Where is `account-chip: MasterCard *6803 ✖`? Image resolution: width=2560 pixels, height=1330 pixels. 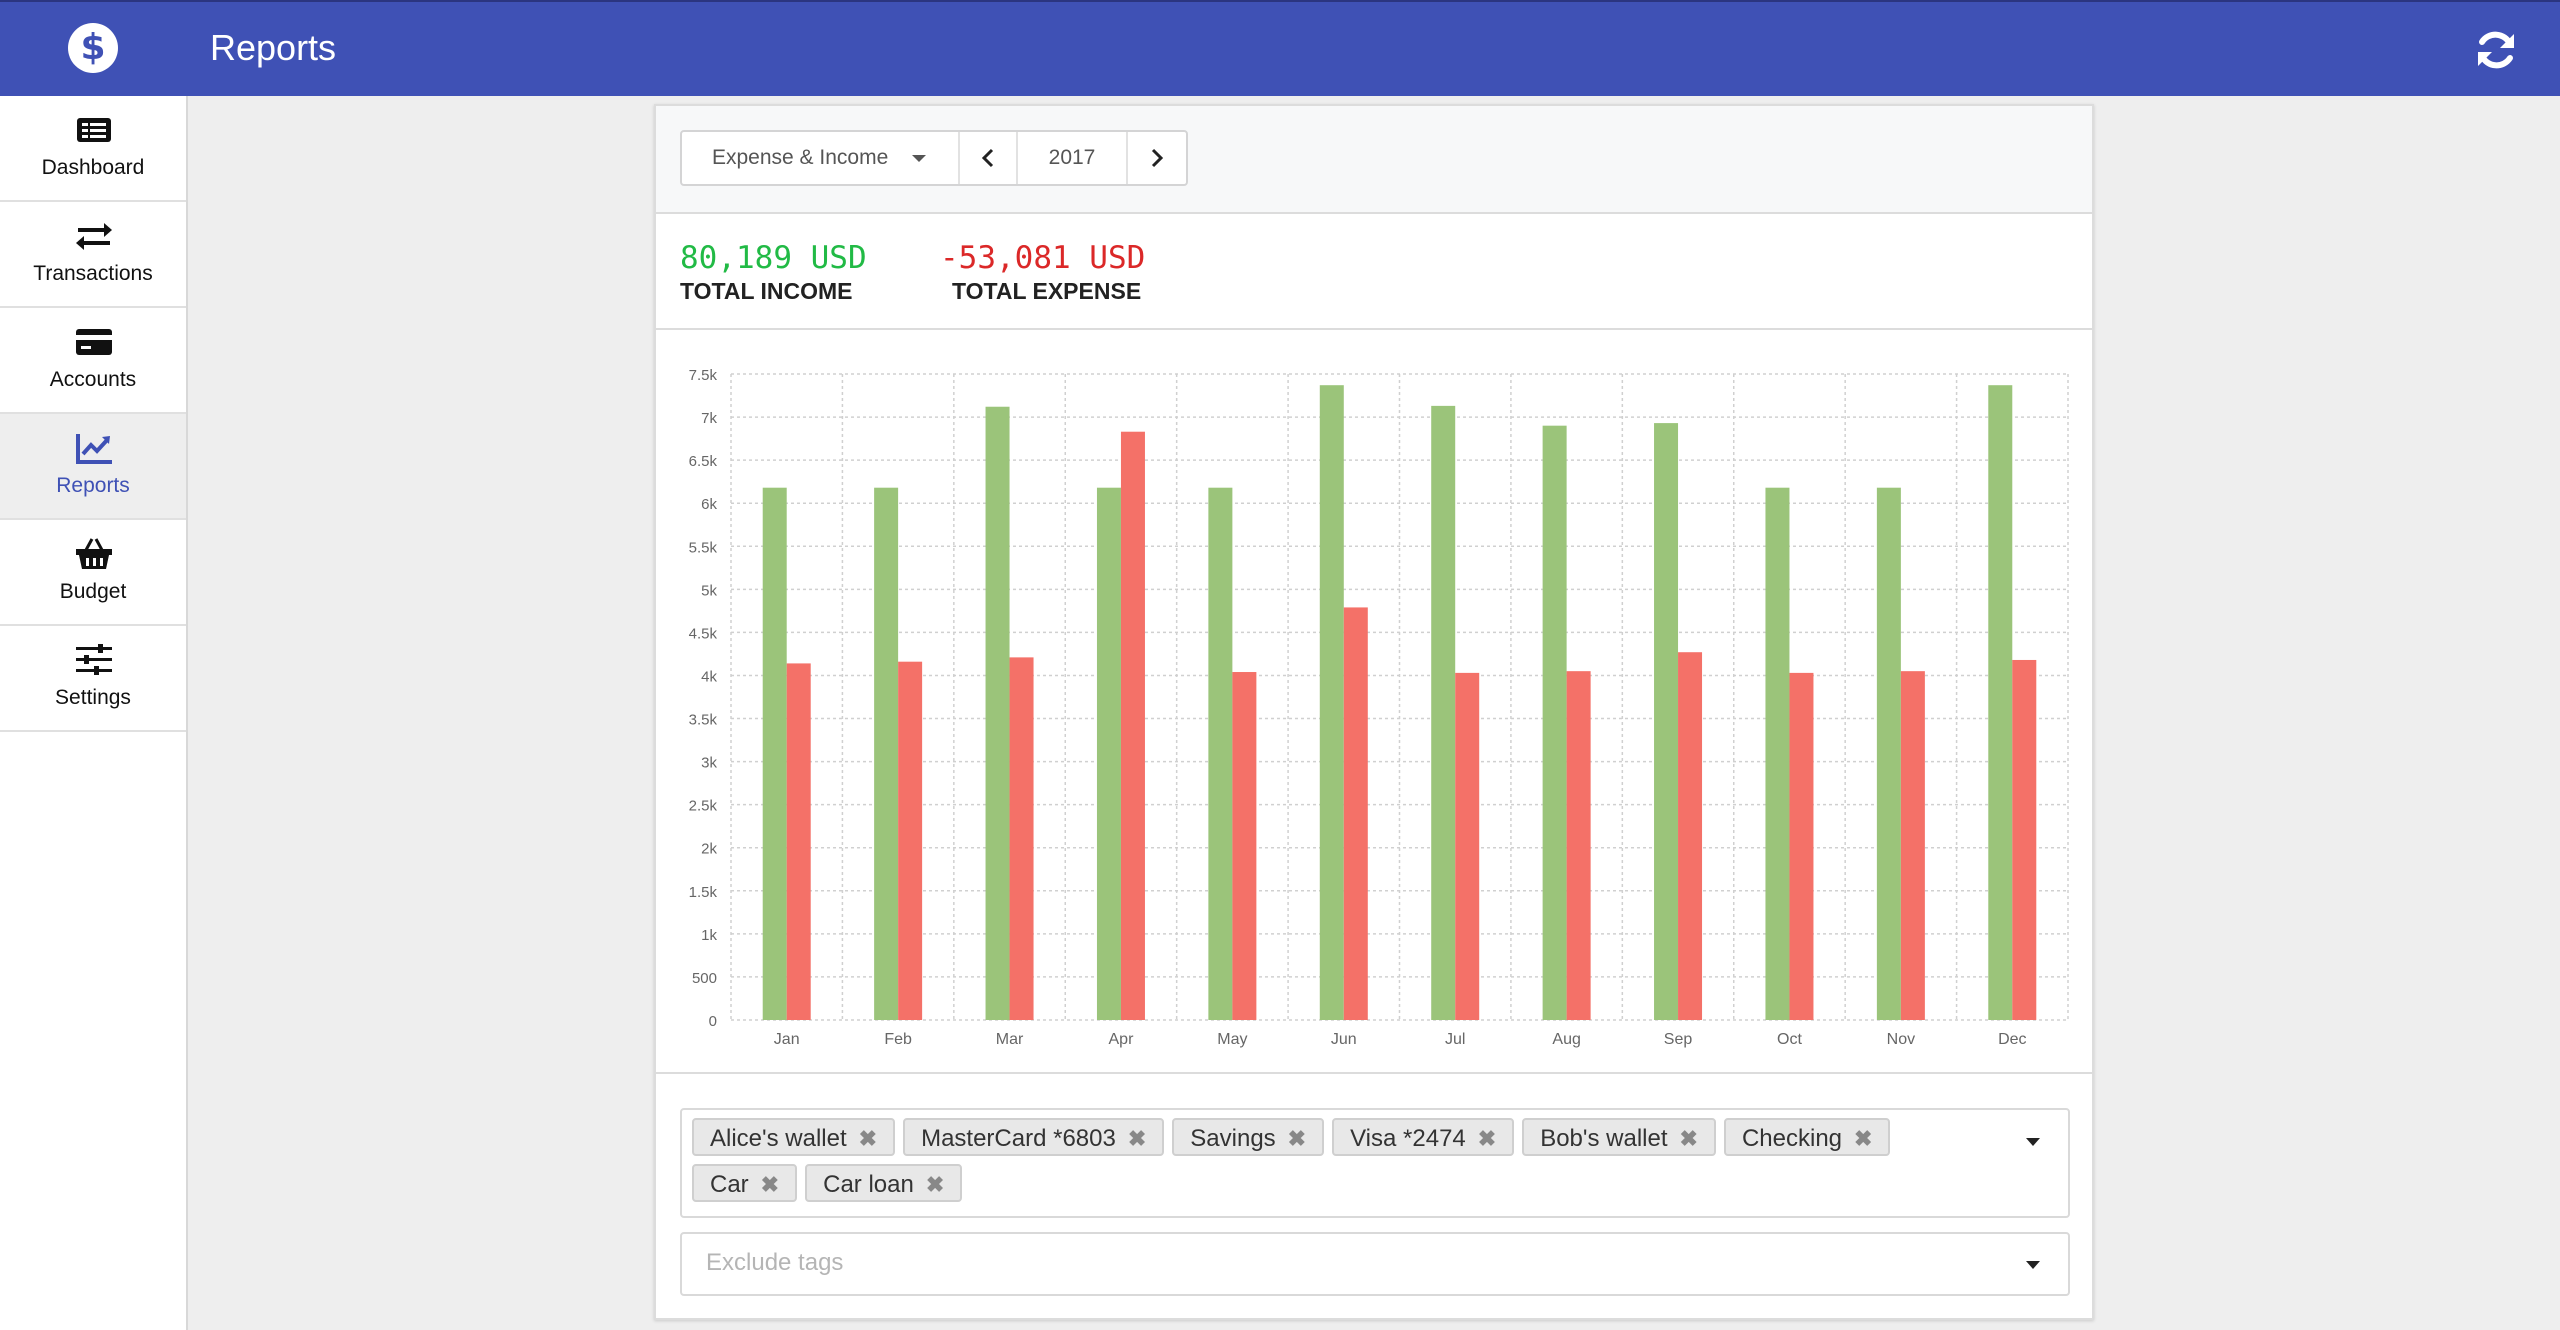 account-chip: MasterCard *6803 ✖ is located at coordinates (1034, 1137).